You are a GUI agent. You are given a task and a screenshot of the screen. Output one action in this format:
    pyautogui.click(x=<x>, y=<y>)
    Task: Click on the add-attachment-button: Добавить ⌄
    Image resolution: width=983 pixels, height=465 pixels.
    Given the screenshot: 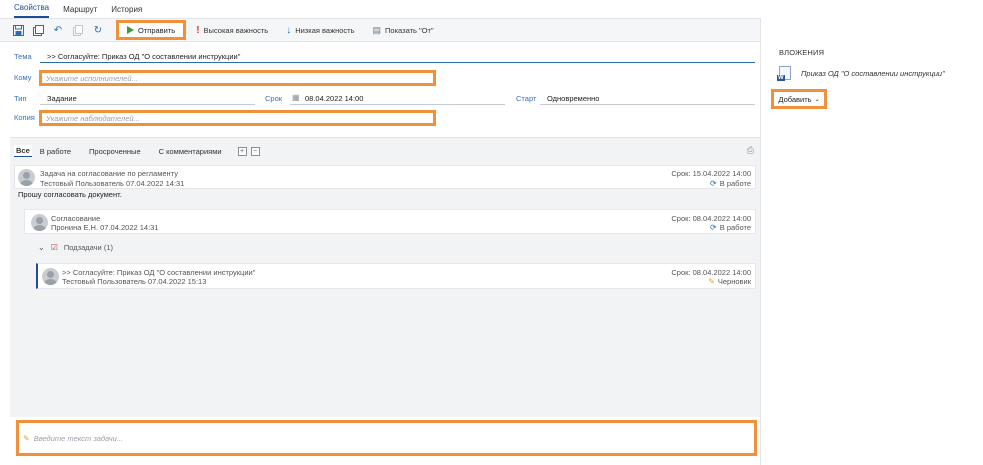 What is the action you would take?
    pyautogui.click(x=799, y=99)
    